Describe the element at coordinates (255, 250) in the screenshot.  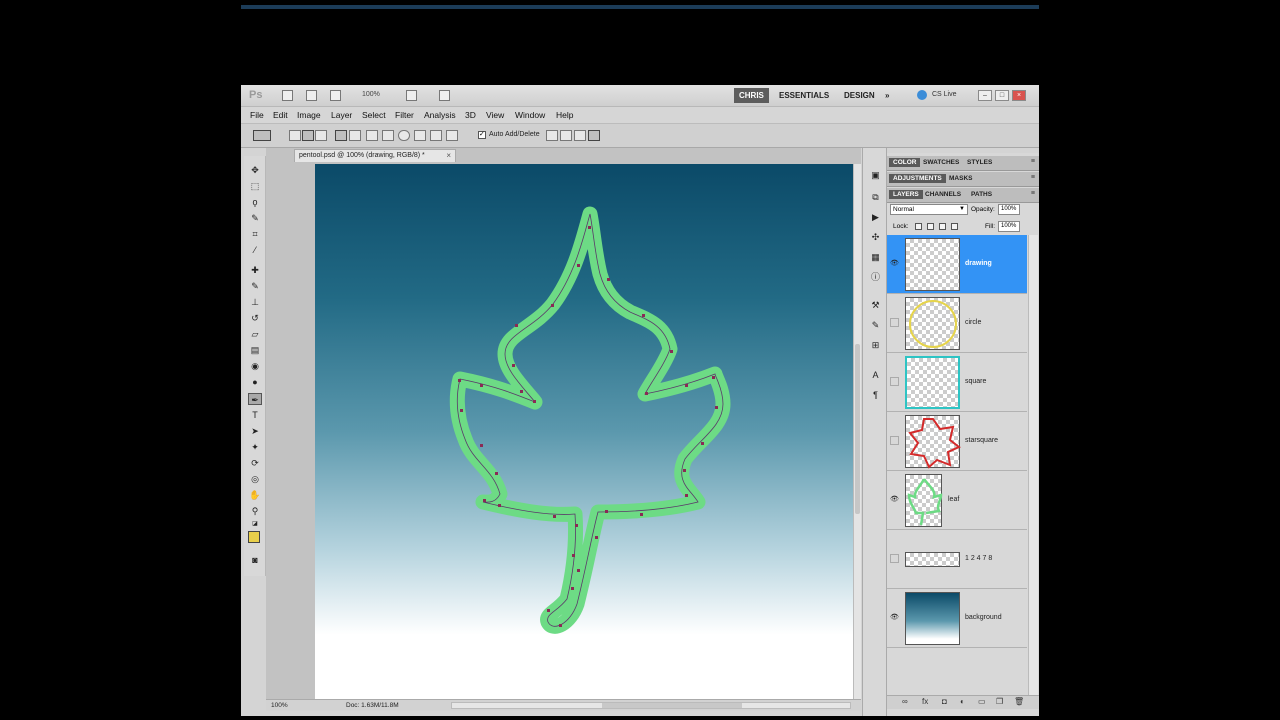
I see `eyedropper-tool-icon: ⁄` at that location.